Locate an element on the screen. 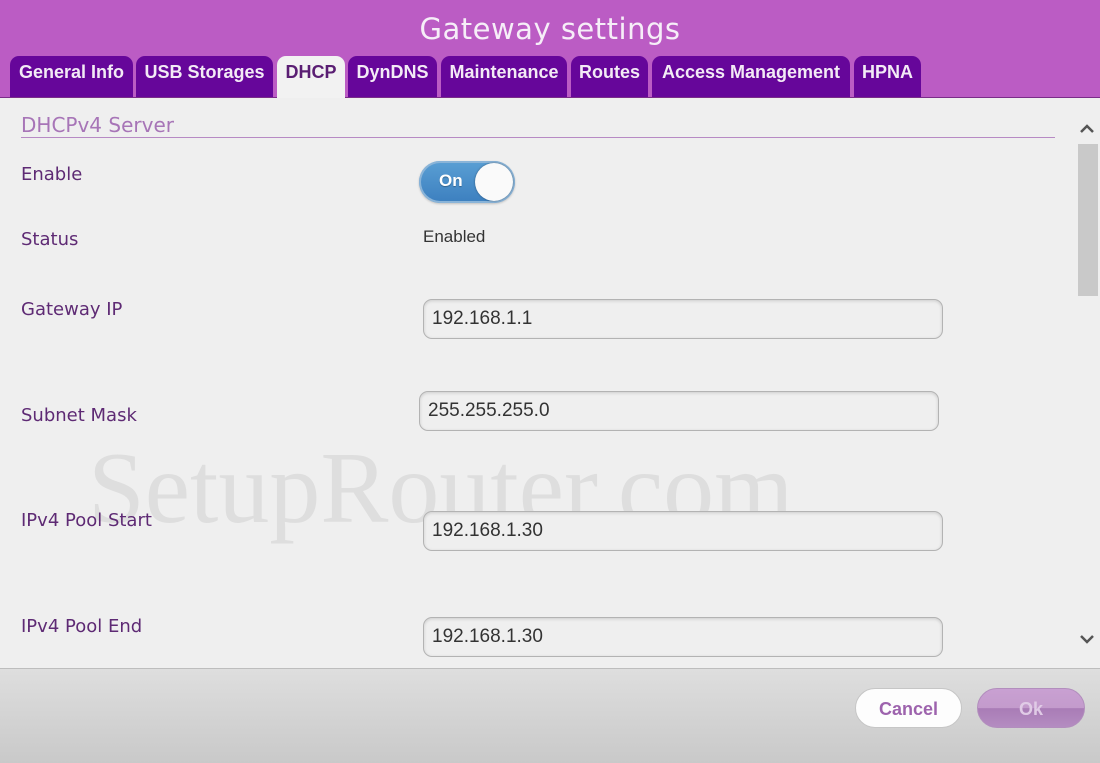 The width and height of the screenshot is (1100, 763). gateway-ip-label: Gateway IP is located at coordinates (72, 309).